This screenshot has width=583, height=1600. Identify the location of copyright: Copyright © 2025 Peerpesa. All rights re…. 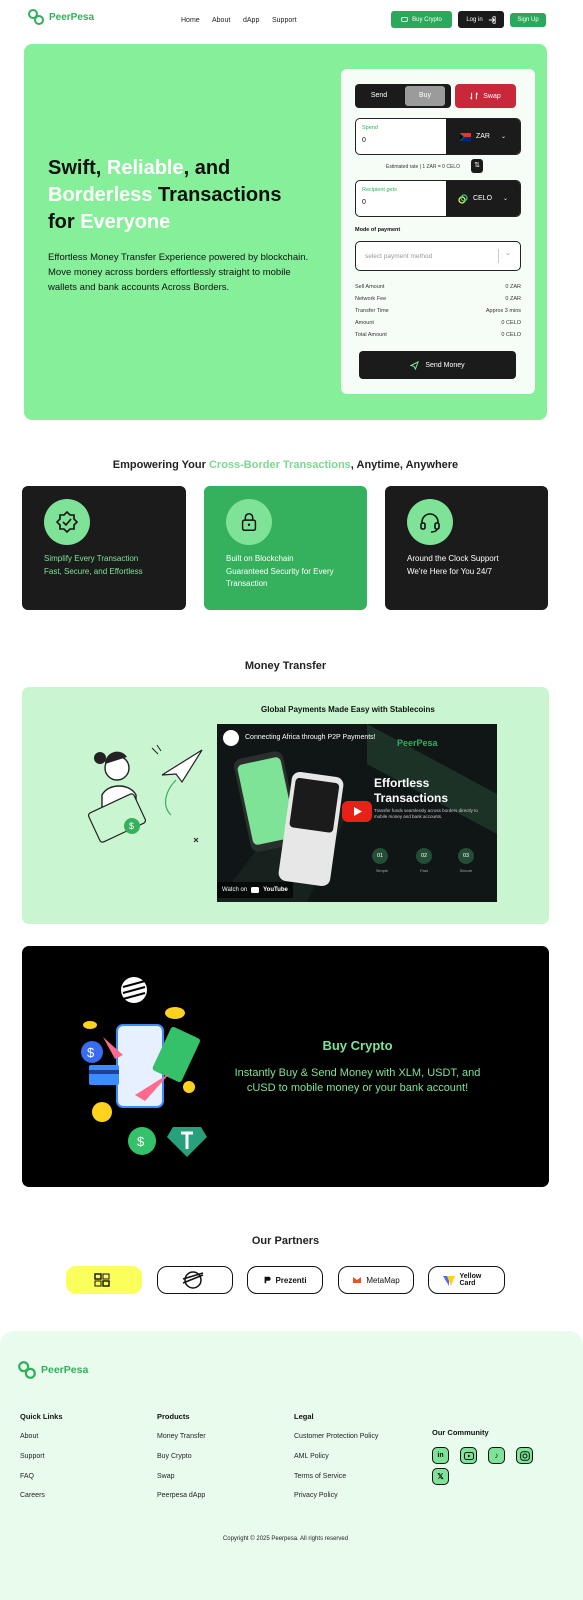
(285, 1539).